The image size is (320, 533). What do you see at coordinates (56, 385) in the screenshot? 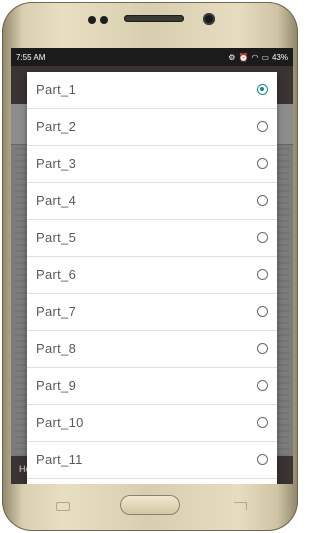
I see `option-label: Part_9` at bounding box center [56, 385].